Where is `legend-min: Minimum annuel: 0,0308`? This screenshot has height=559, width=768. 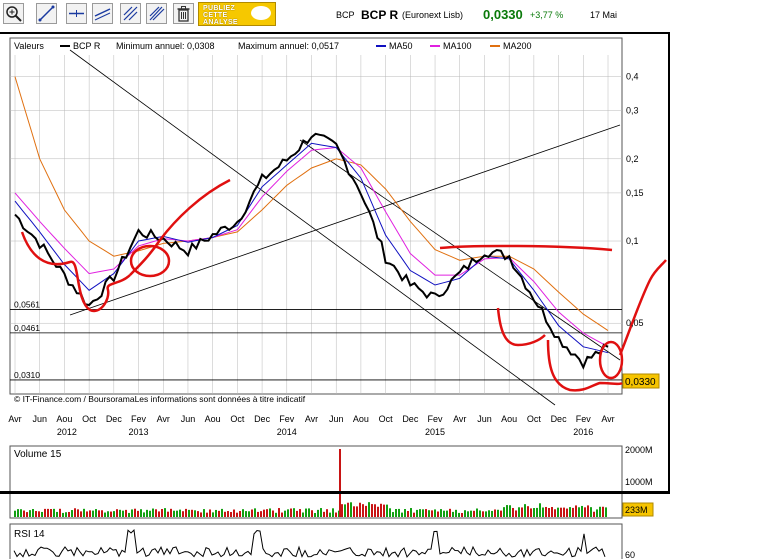 legend-min: Minimum annuel: 0,0308 is located at coordinates (165, 46).